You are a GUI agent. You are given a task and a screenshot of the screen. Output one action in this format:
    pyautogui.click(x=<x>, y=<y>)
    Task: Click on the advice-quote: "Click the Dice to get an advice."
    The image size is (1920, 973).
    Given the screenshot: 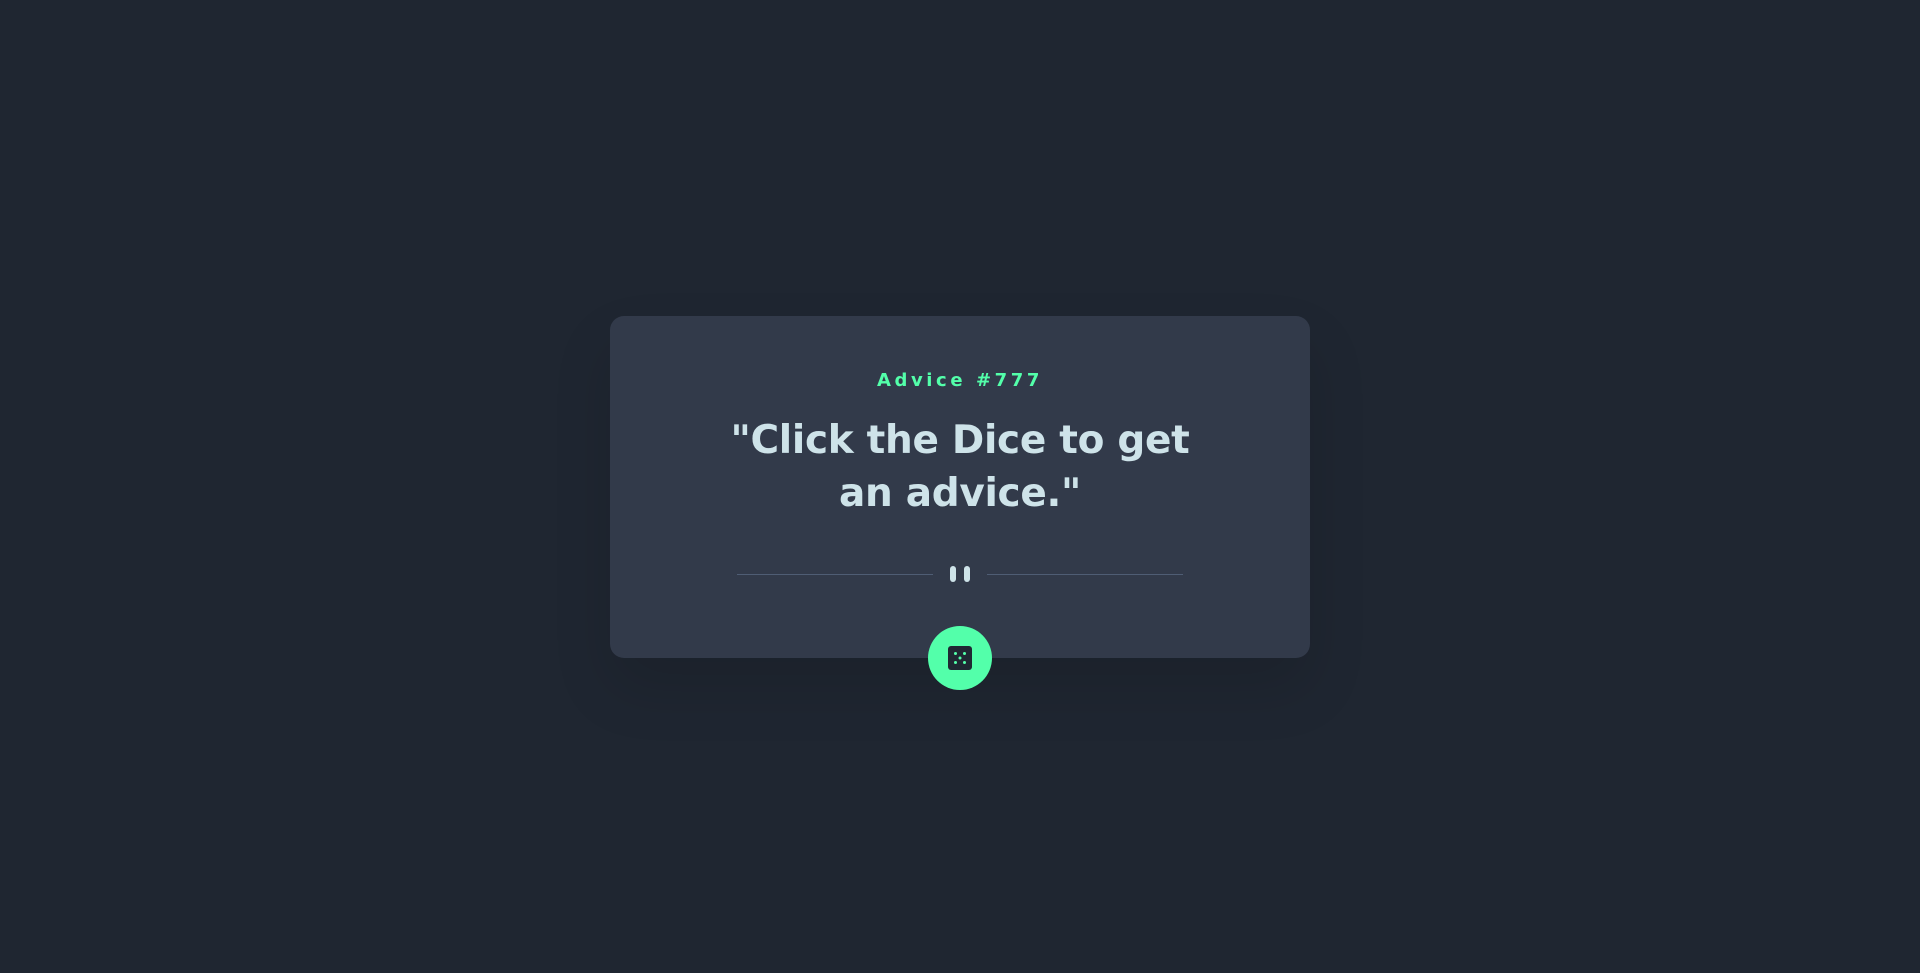 What is the action you would take?
    pyautogui.click(x=960, y=467)
    